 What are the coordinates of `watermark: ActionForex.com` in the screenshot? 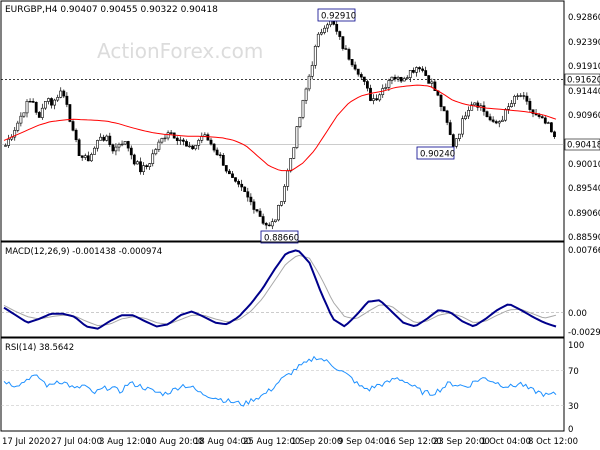 It's located at (180, 51).